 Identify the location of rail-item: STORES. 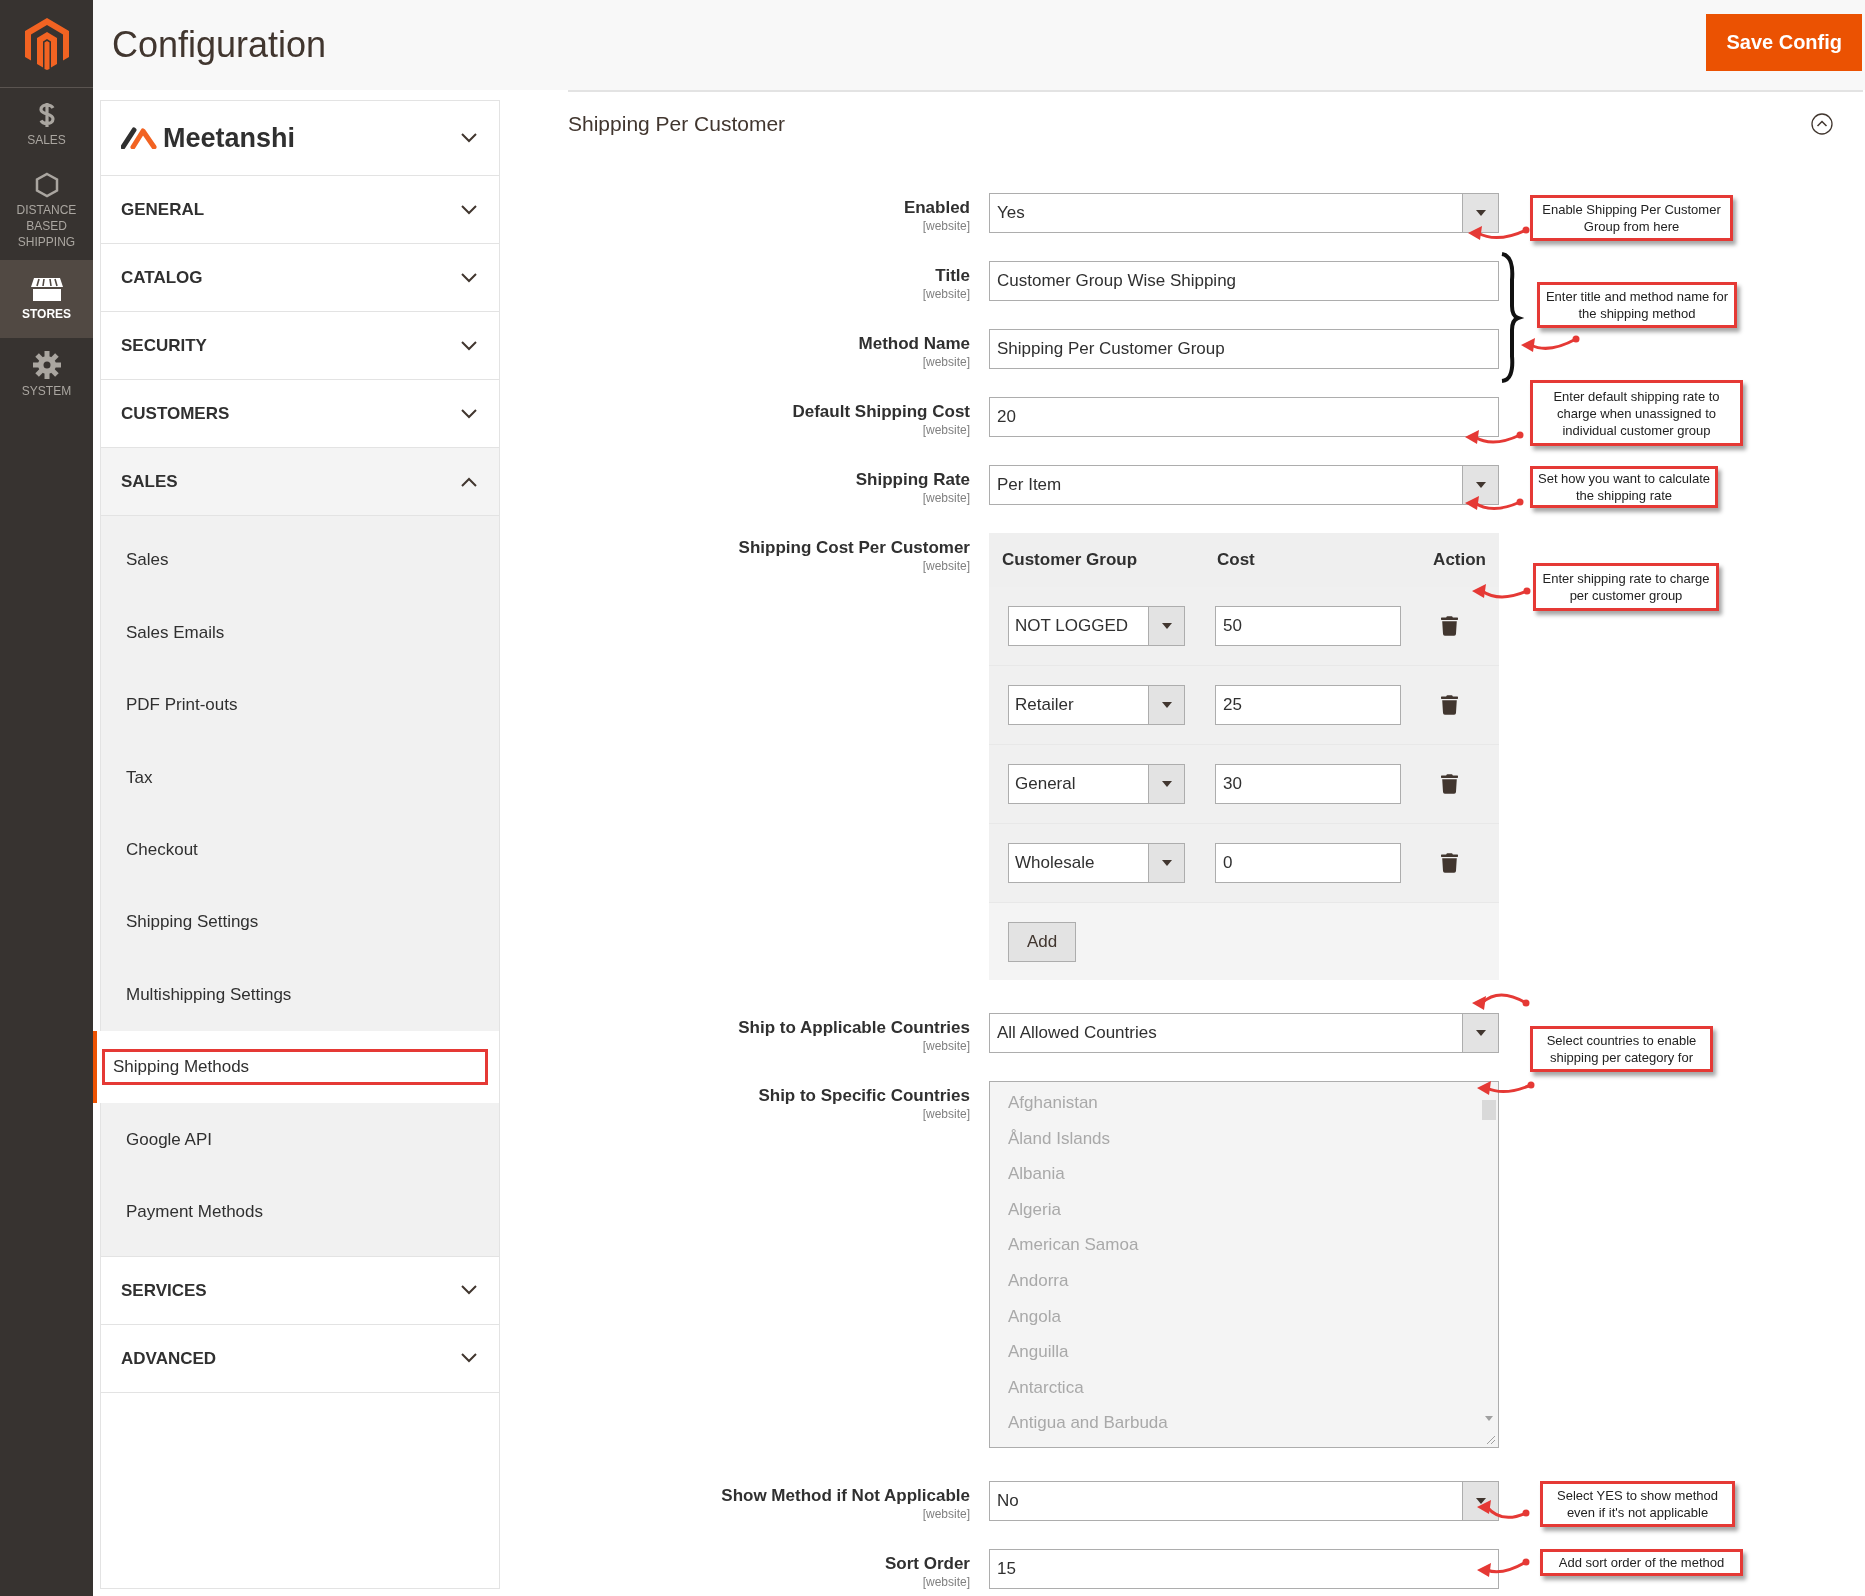
(46, 299).